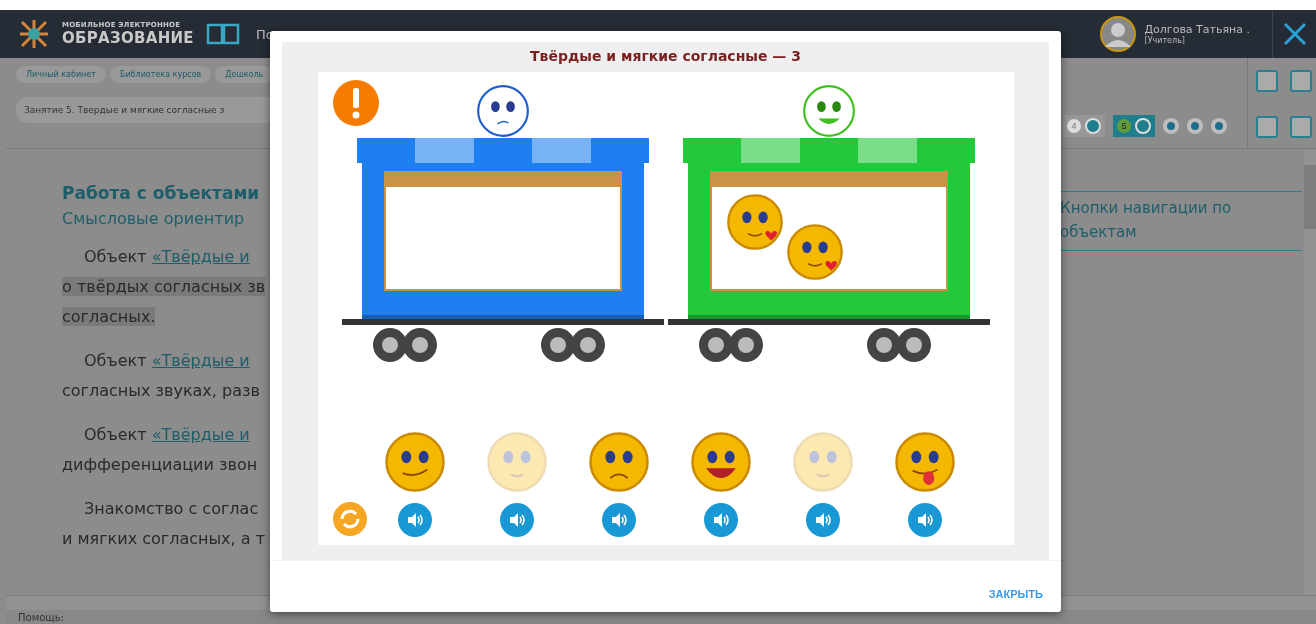 Image resolution: width=1316 pixels, height=624 pixels. What do you see at coordinates (222, 34) in the screenshot?
I see `book-icon` at bounding box center [222, 34].